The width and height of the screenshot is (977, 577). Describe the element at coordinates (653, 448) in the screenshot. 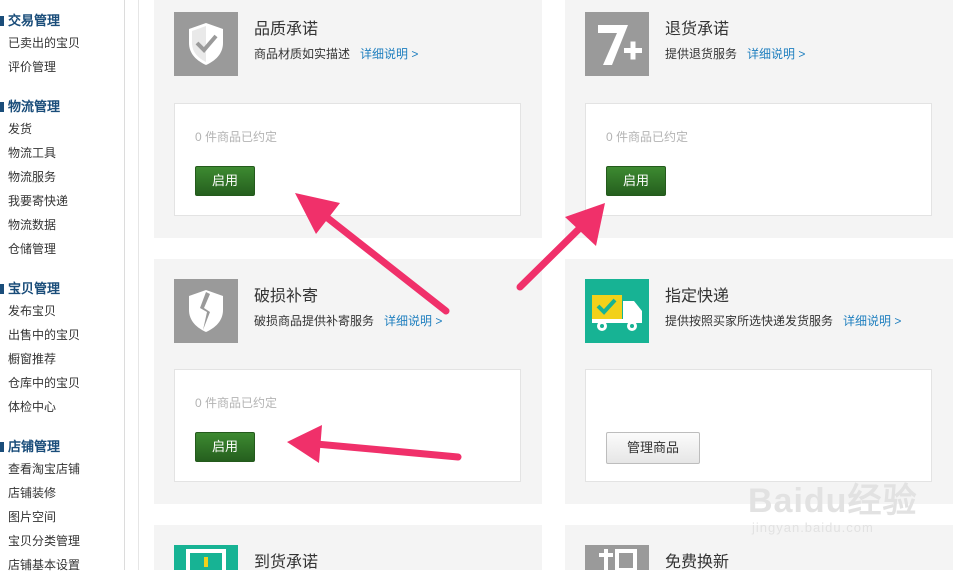

I see `manage-items-button: 管理商品` at that location.